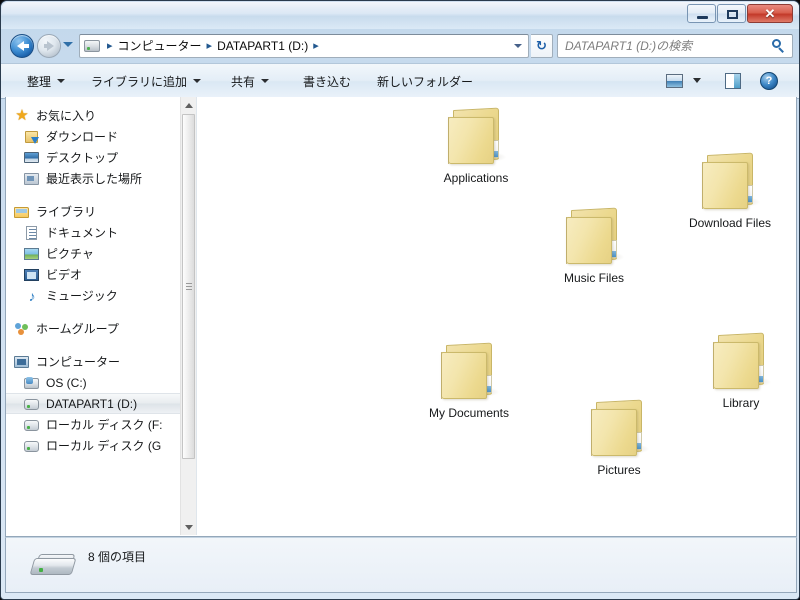  Describe the element at coordinates (32, 254) in the screenshot. I see `pictures-icon` at that location.